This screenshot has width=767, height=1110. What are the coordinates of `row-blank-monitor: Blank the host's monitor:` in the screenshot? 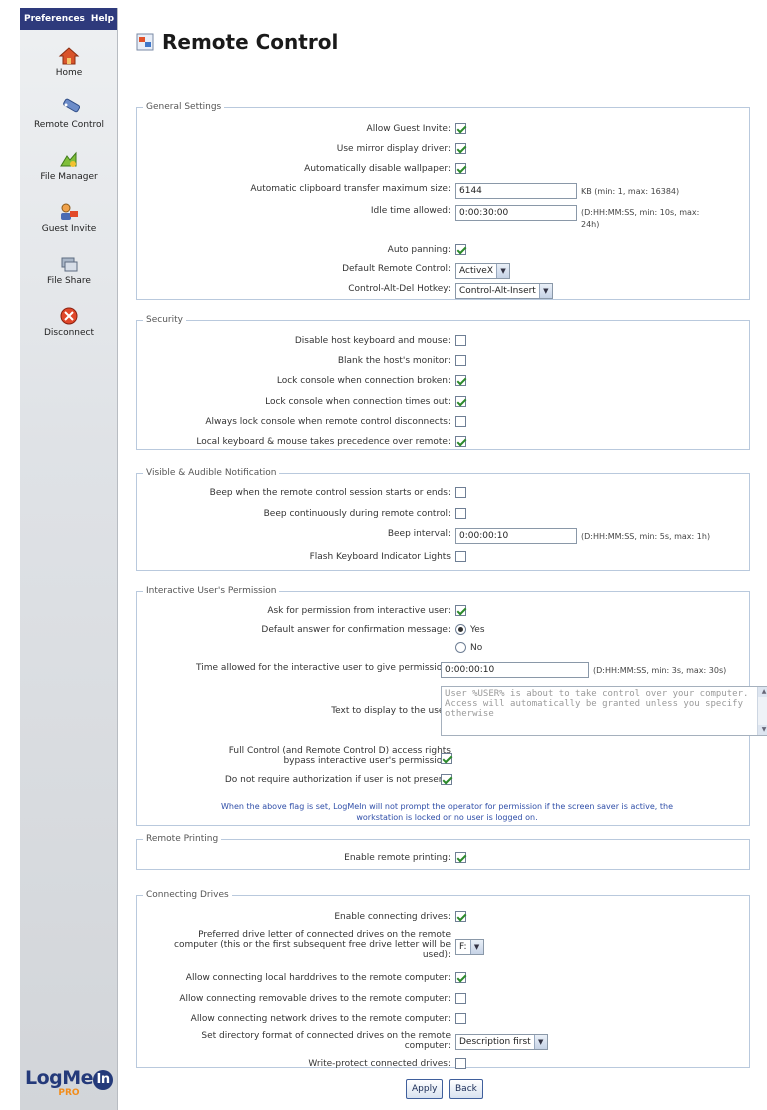 It's located at (443, 363).